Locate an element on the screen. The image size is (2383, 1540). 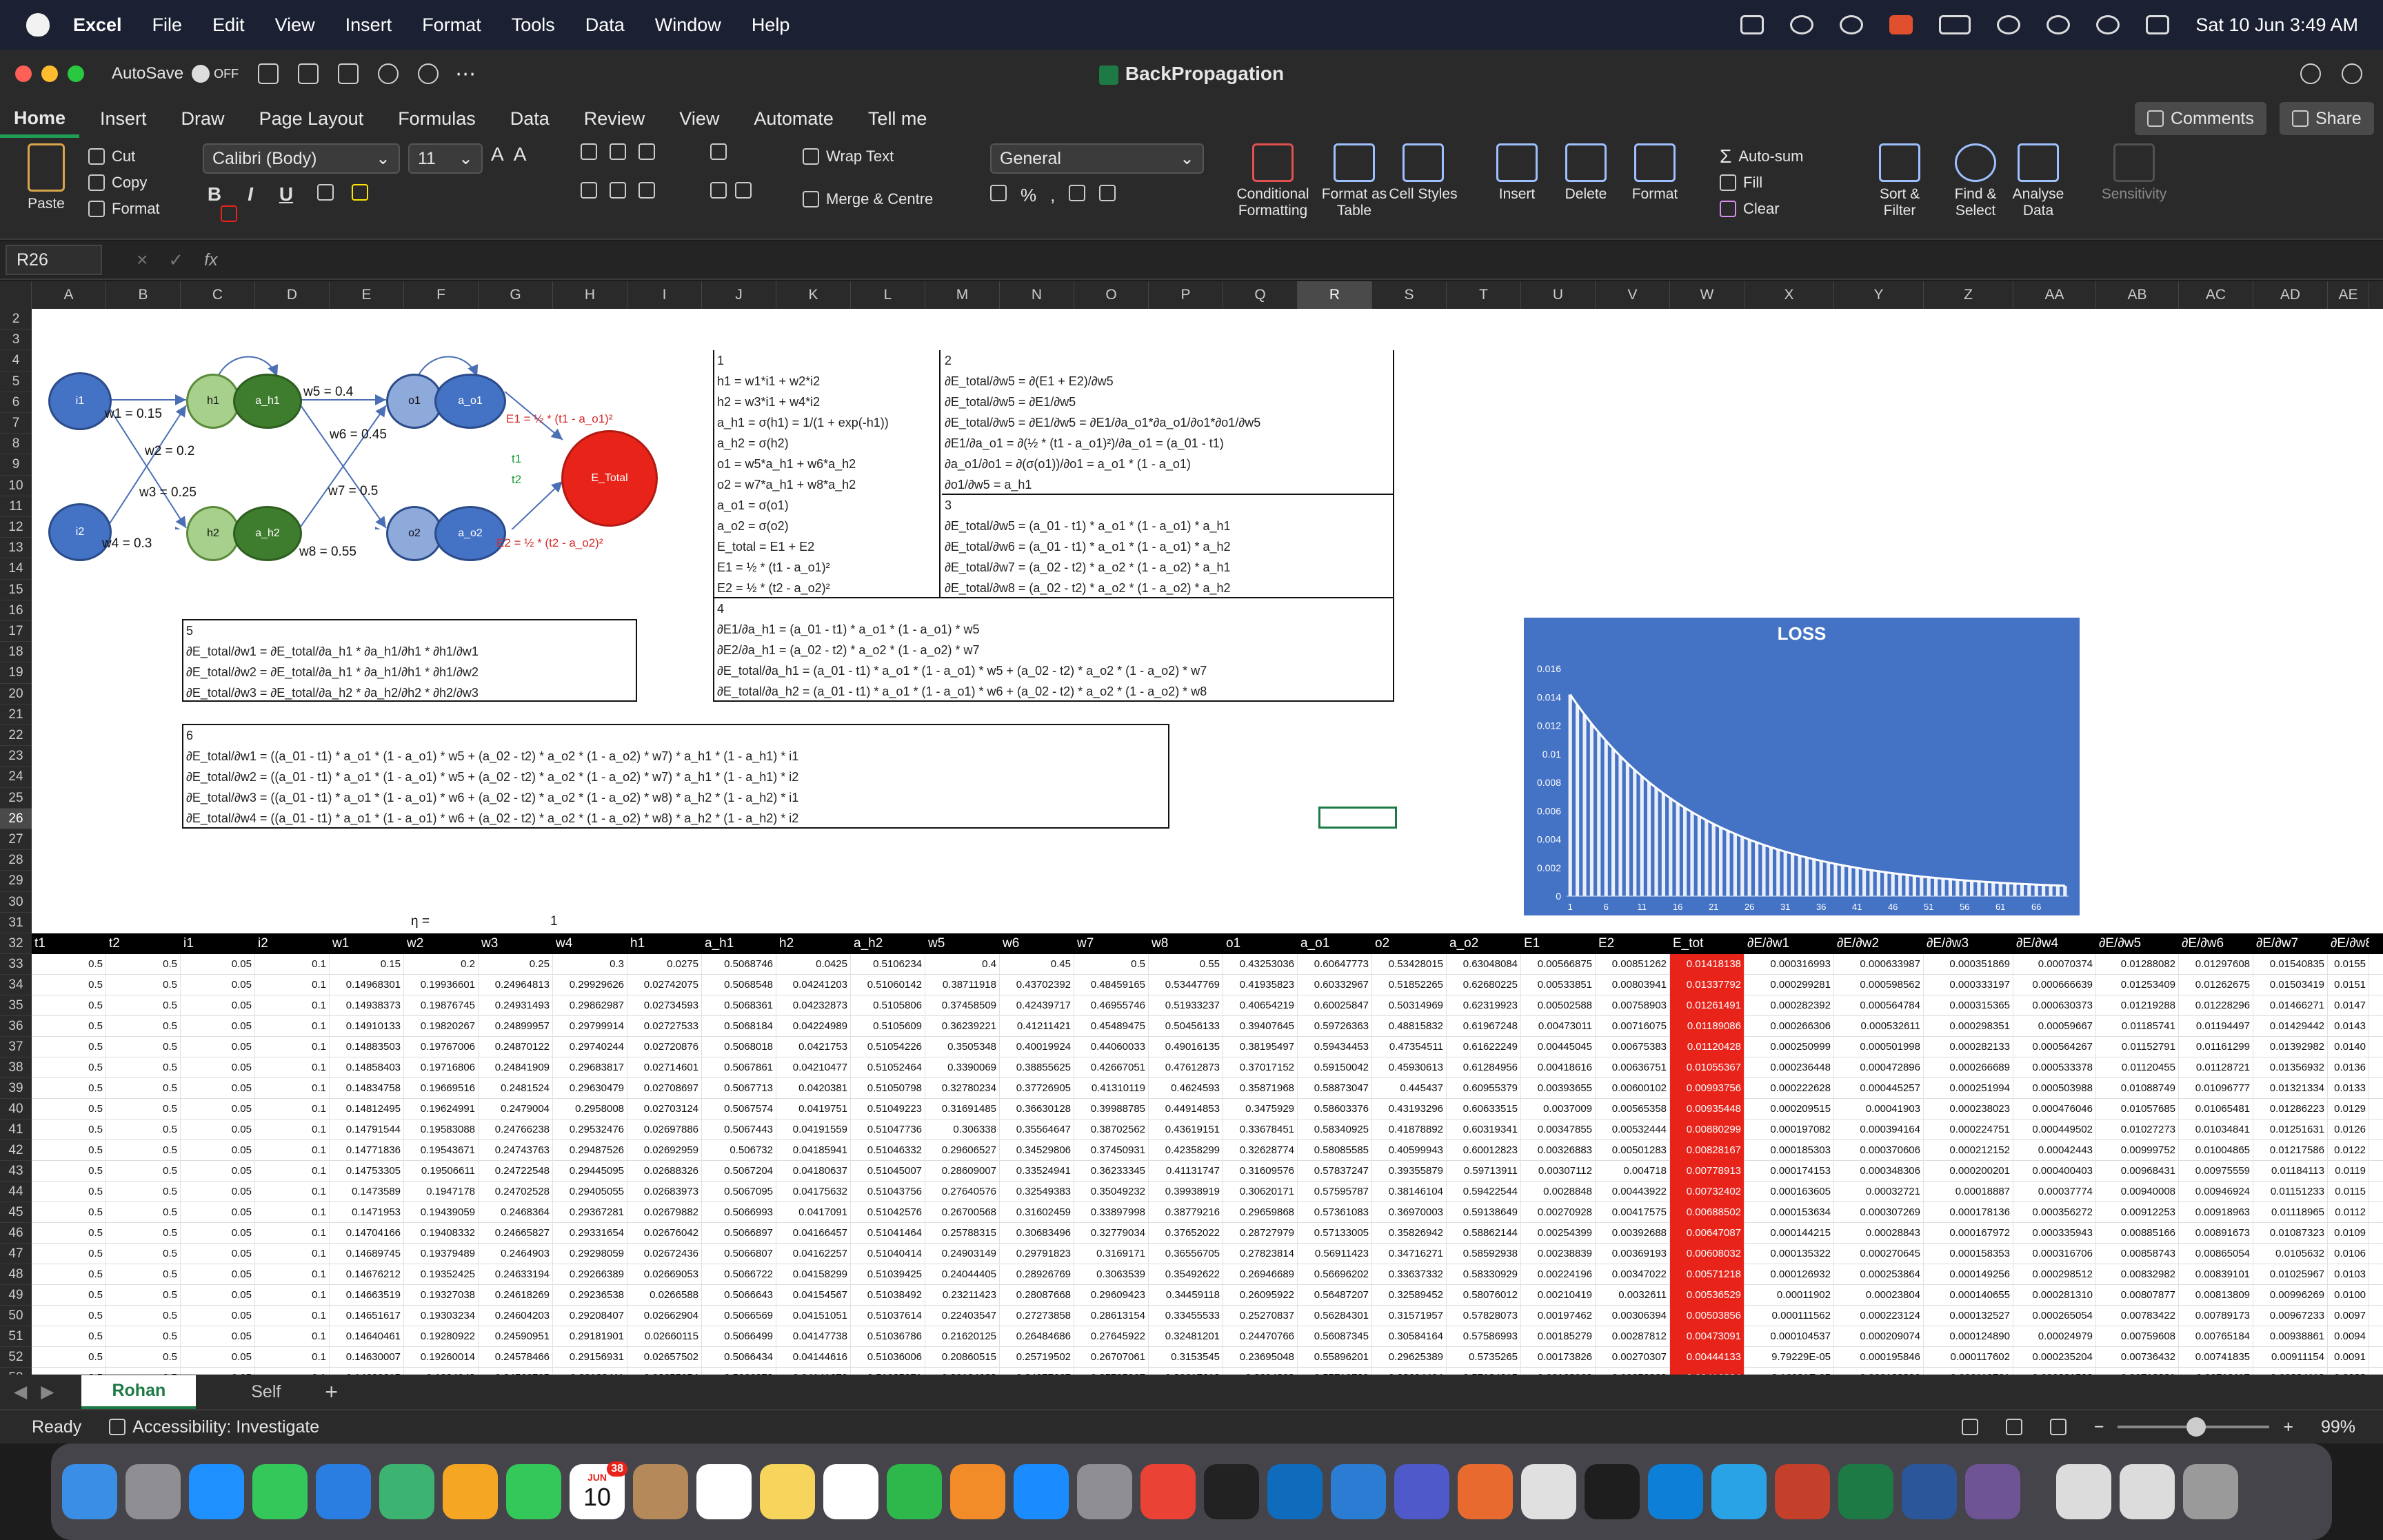
table-cell: 0.00163062 is located at coordinates (1558, 1372).